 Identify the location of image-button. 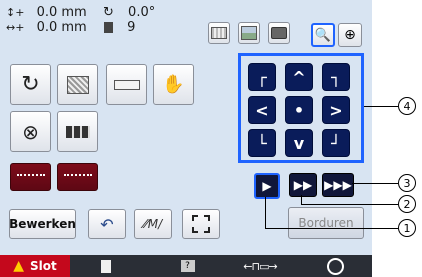
(249, 33).